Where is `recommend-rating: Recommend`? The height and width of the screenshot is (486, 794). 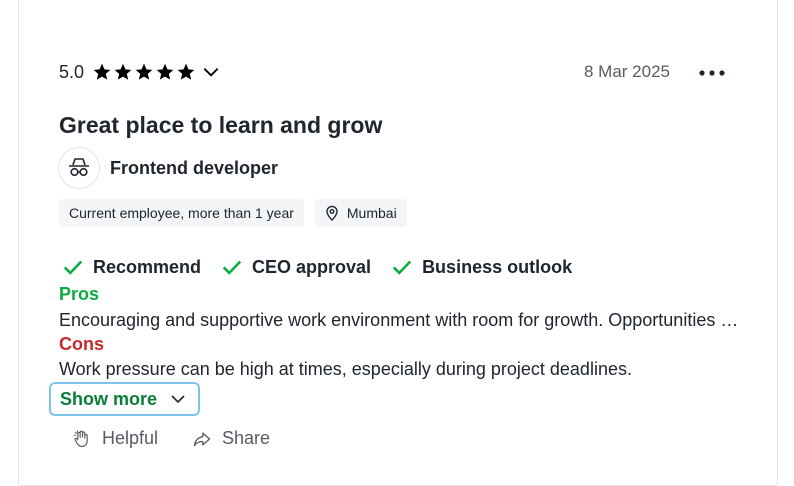
recommend-rating: Recommend is located at coordinates (131, 267).